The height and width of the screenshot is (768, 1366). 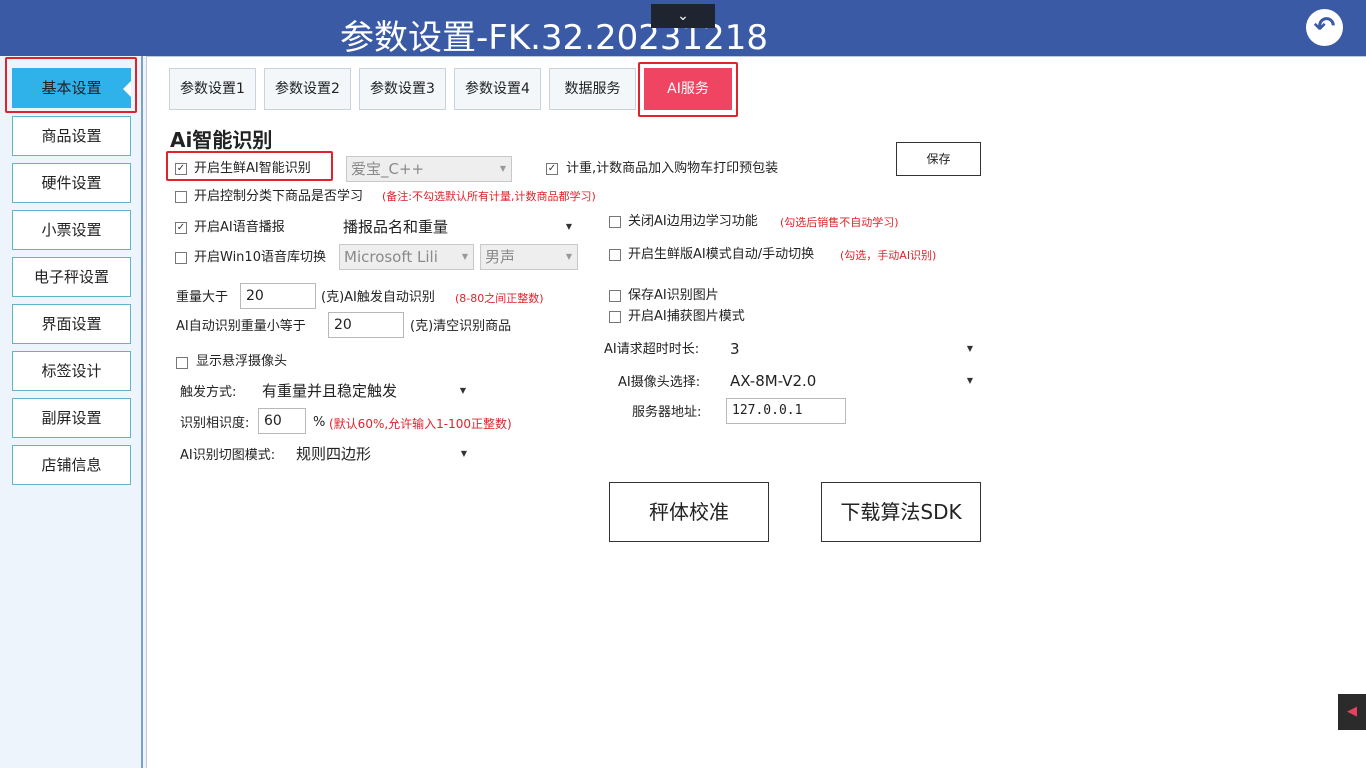 What do you see at coordinates (615, 255) in the screenshot?
I see `mode-switch-checkbox` at bounding box center [615, 255].